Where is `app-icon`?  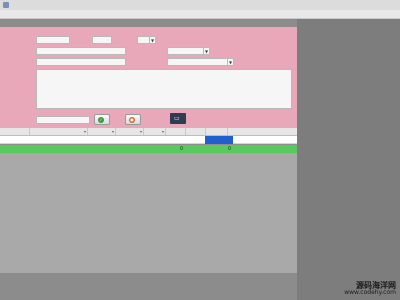
app-icon is located at coordinates (6, 5).